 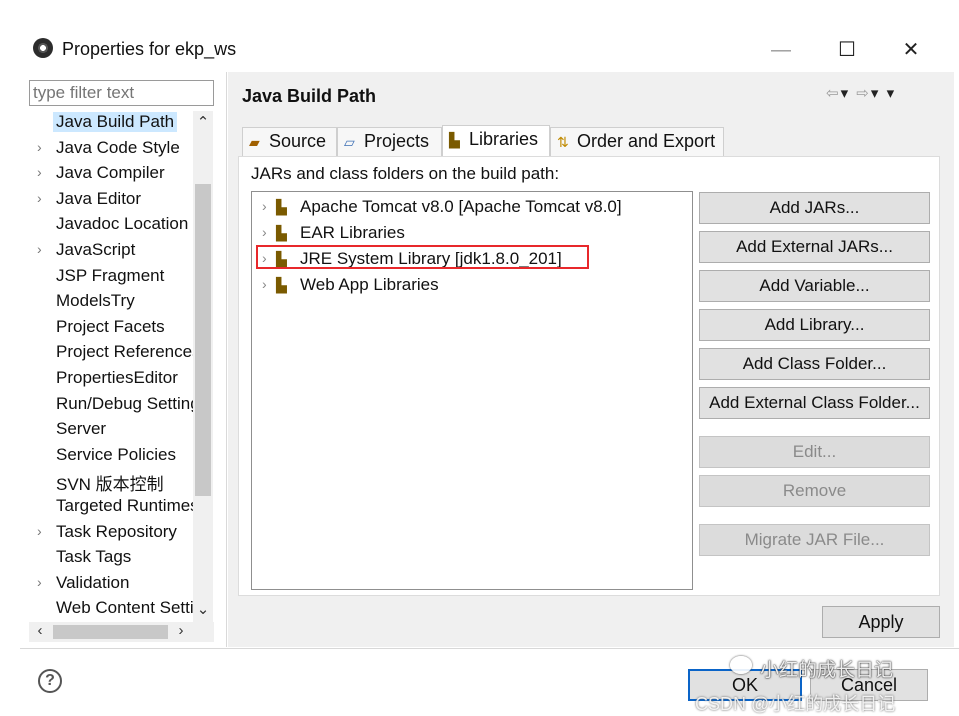 I want to click on sidebar-item: Java Build Path, so click(x=111, y=123).